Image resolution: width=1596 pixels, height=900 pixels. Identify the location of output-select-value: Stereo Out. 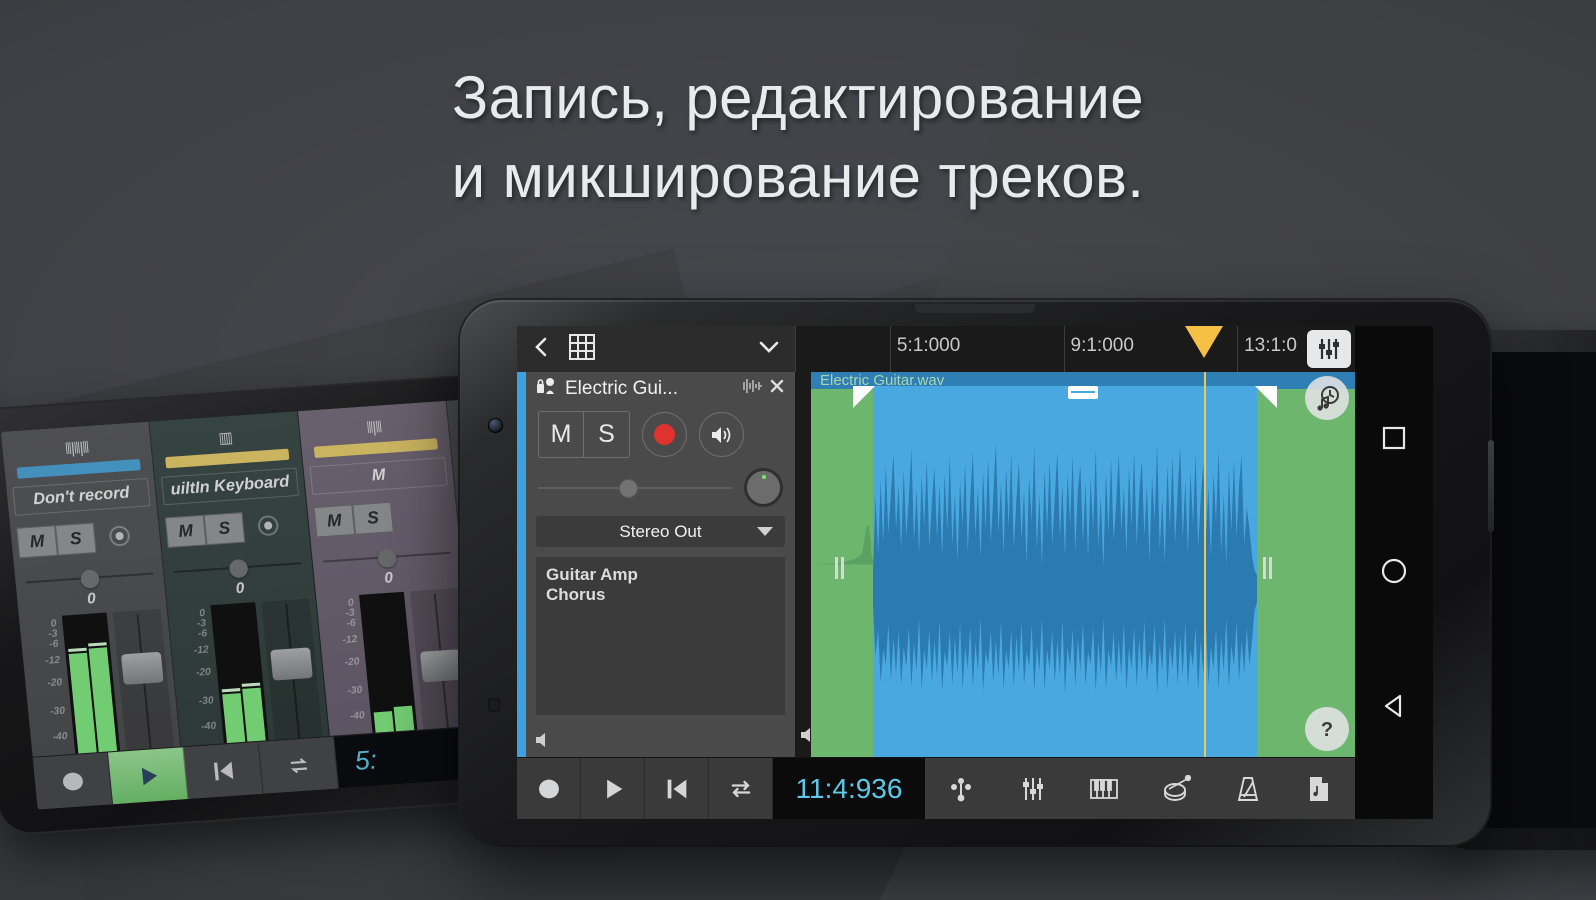
(660, 531).